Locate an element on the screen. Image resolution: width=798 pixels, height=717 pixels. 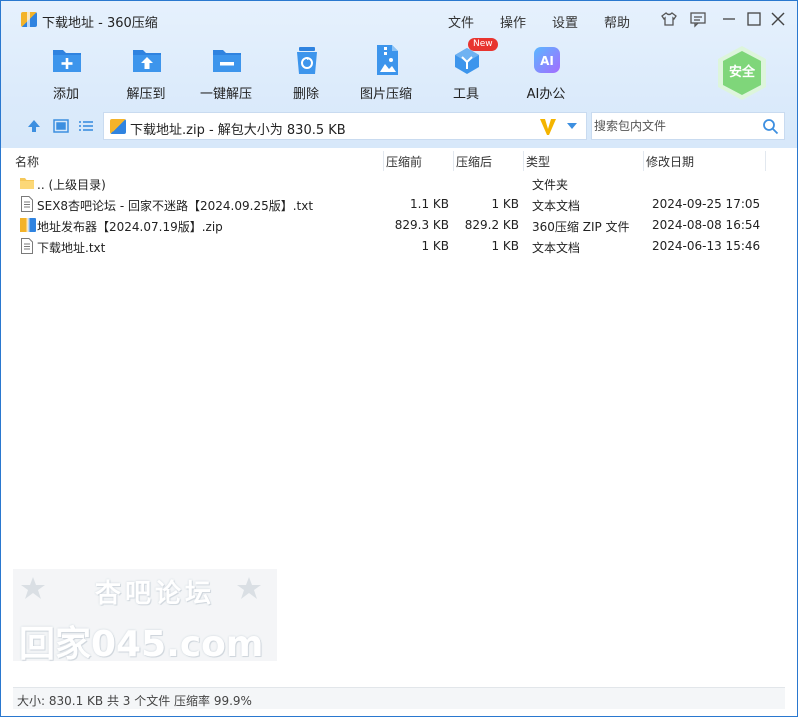
chevron-down-icon is located at coordinates (572, 126).